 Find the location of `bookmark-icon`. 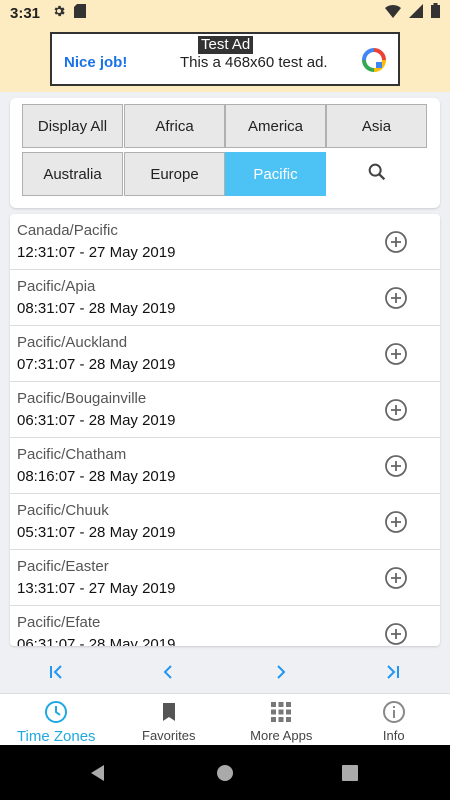

bookmark-icon is located at coordinates (169, 712).